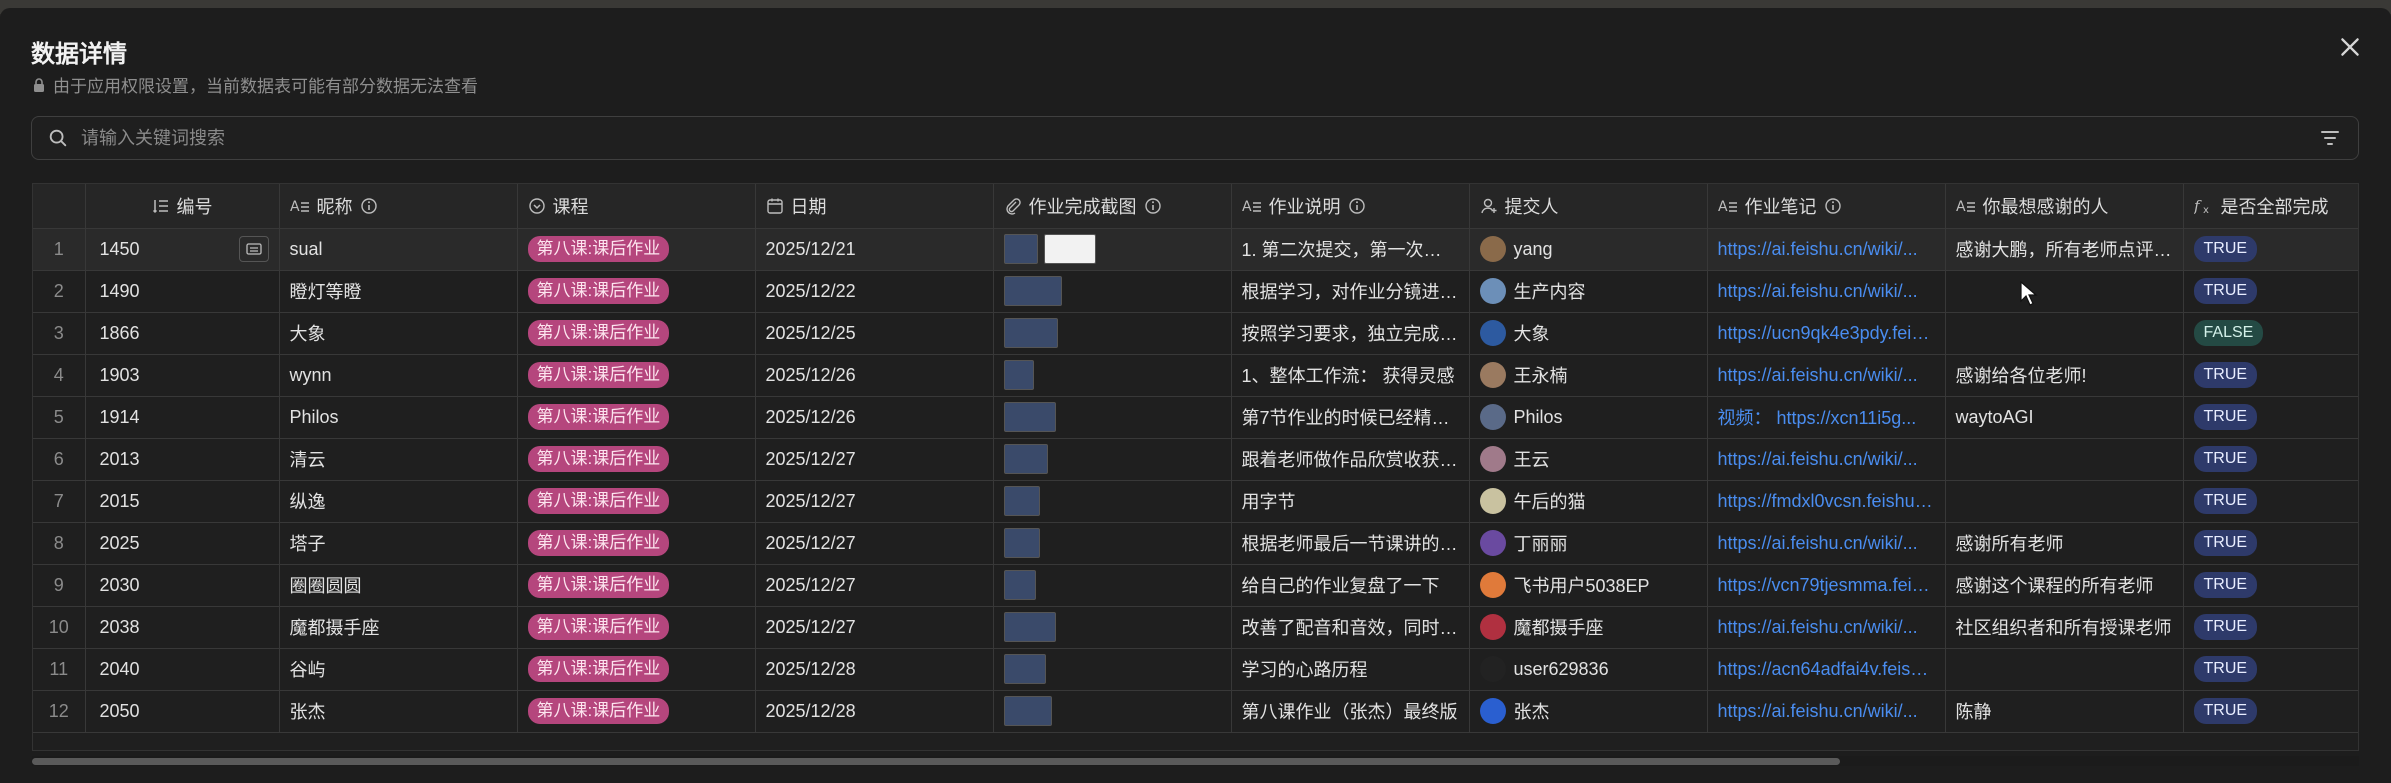 Image resolution: width=2391 pixels, height=783 pixels. I want to click on number-cell: 2038, so click(182, 627).